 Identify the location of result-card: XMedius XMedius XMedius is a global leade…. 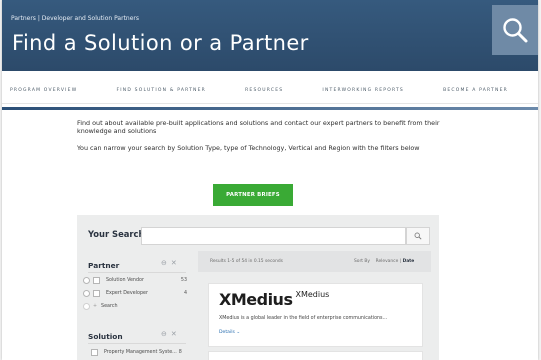
(315, 315).